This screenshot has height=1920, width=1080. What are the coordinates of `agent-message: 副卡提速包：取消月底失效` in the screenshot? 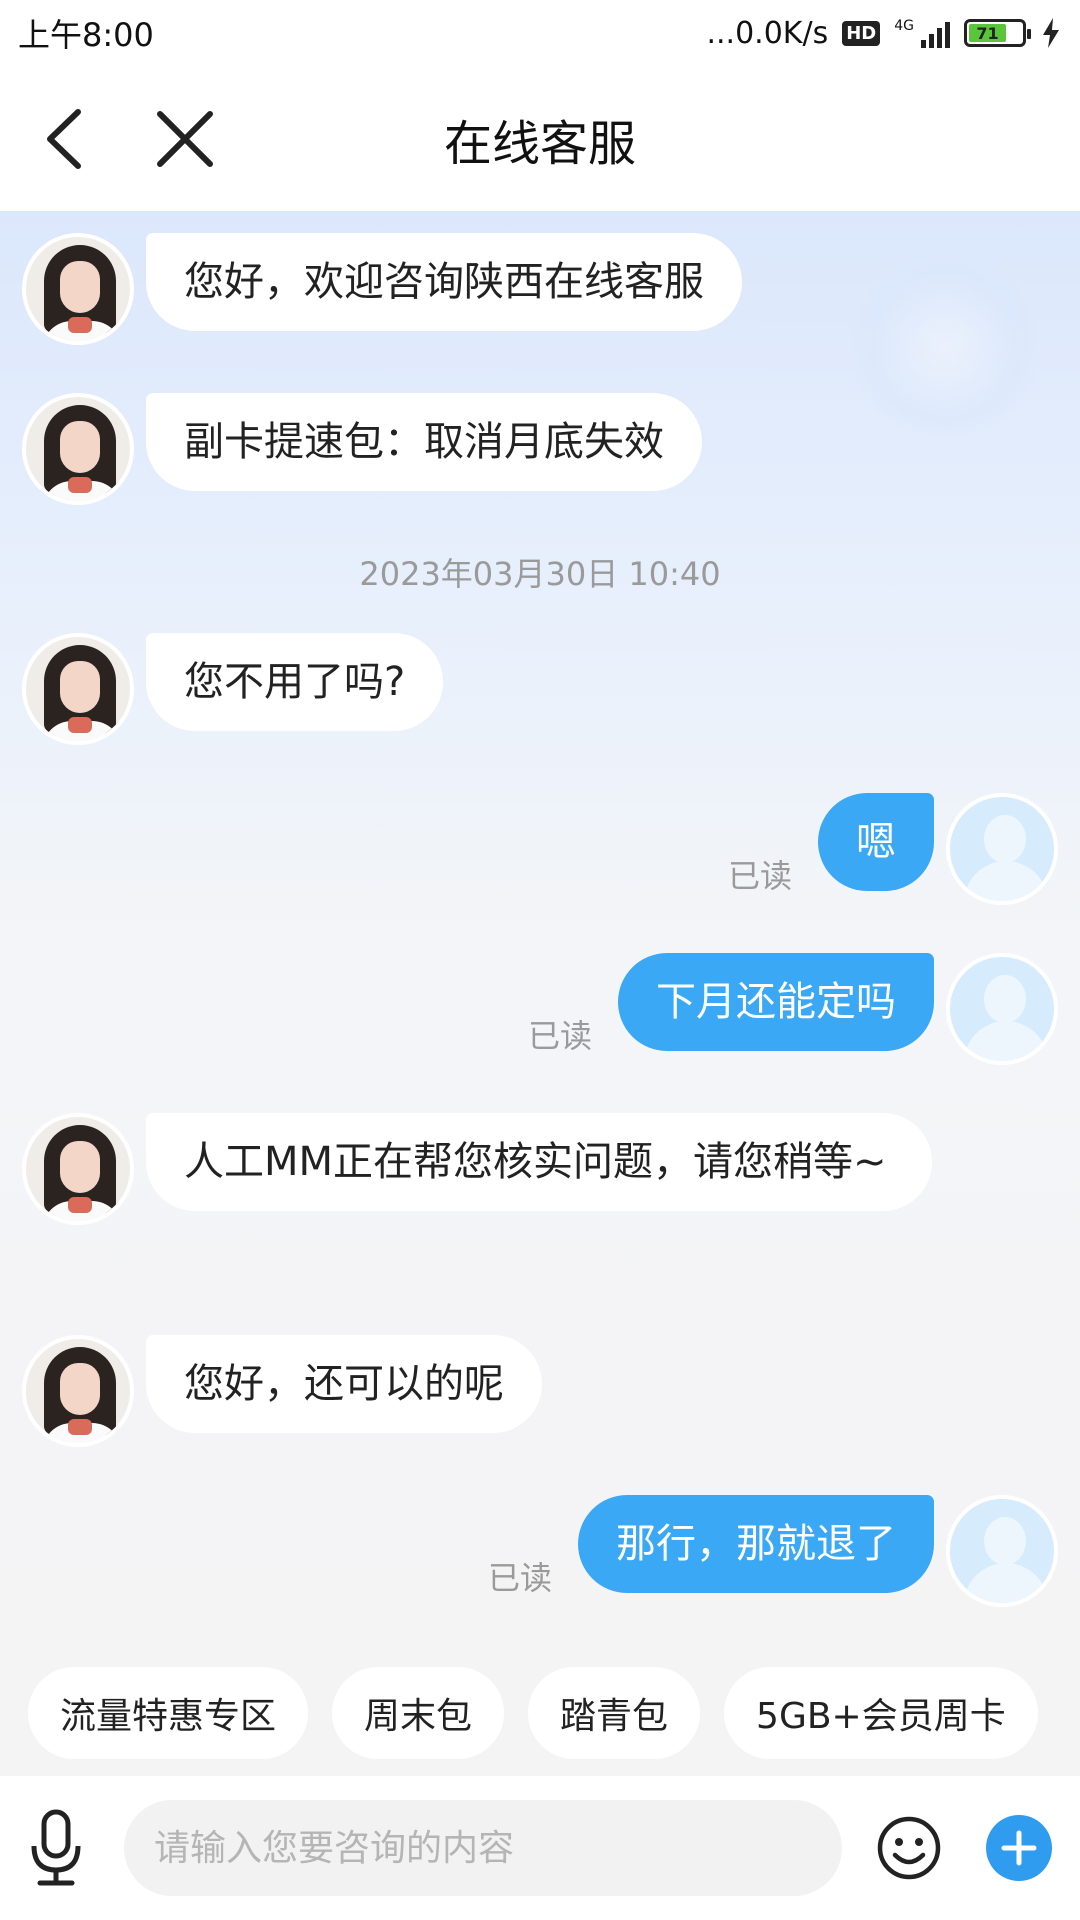 It's located at (362, 449).